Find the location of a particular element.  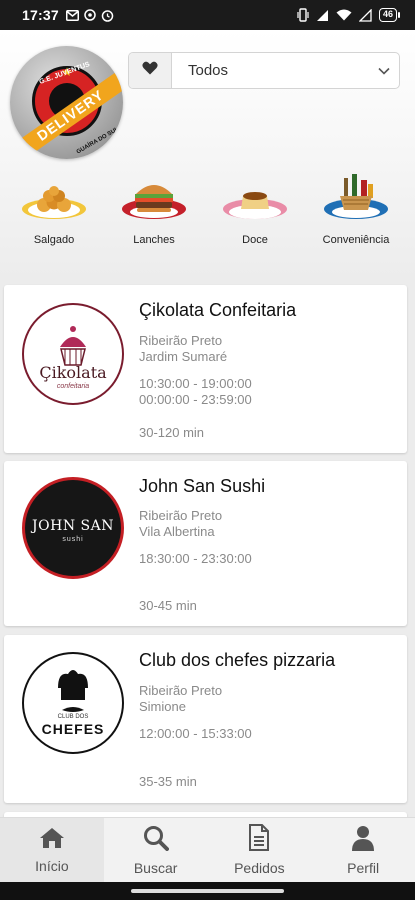

store-hours: 12:00:00 - 15:33:00 is located at coordinates (195, 733).